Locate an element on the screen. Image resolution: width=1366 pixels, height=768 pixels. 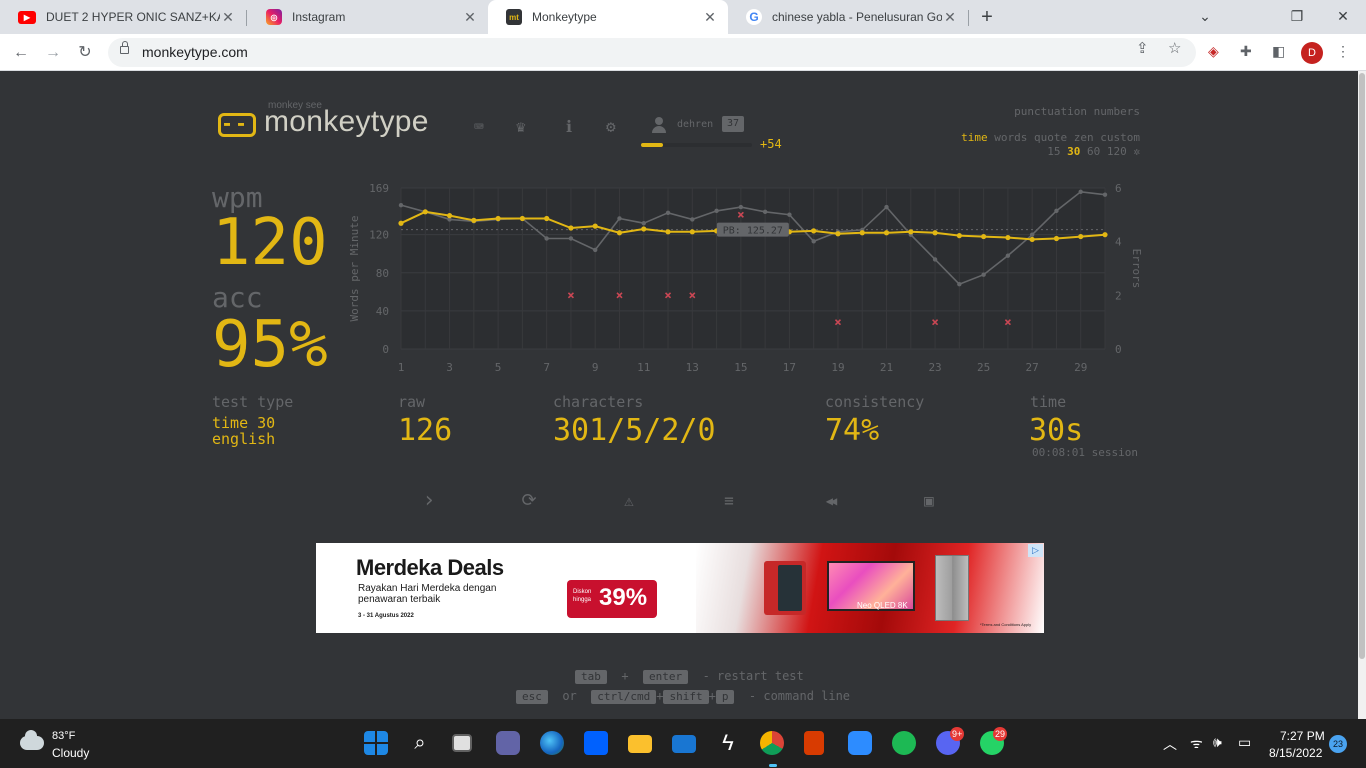
xp-bar is located at coordinates (696, 145).